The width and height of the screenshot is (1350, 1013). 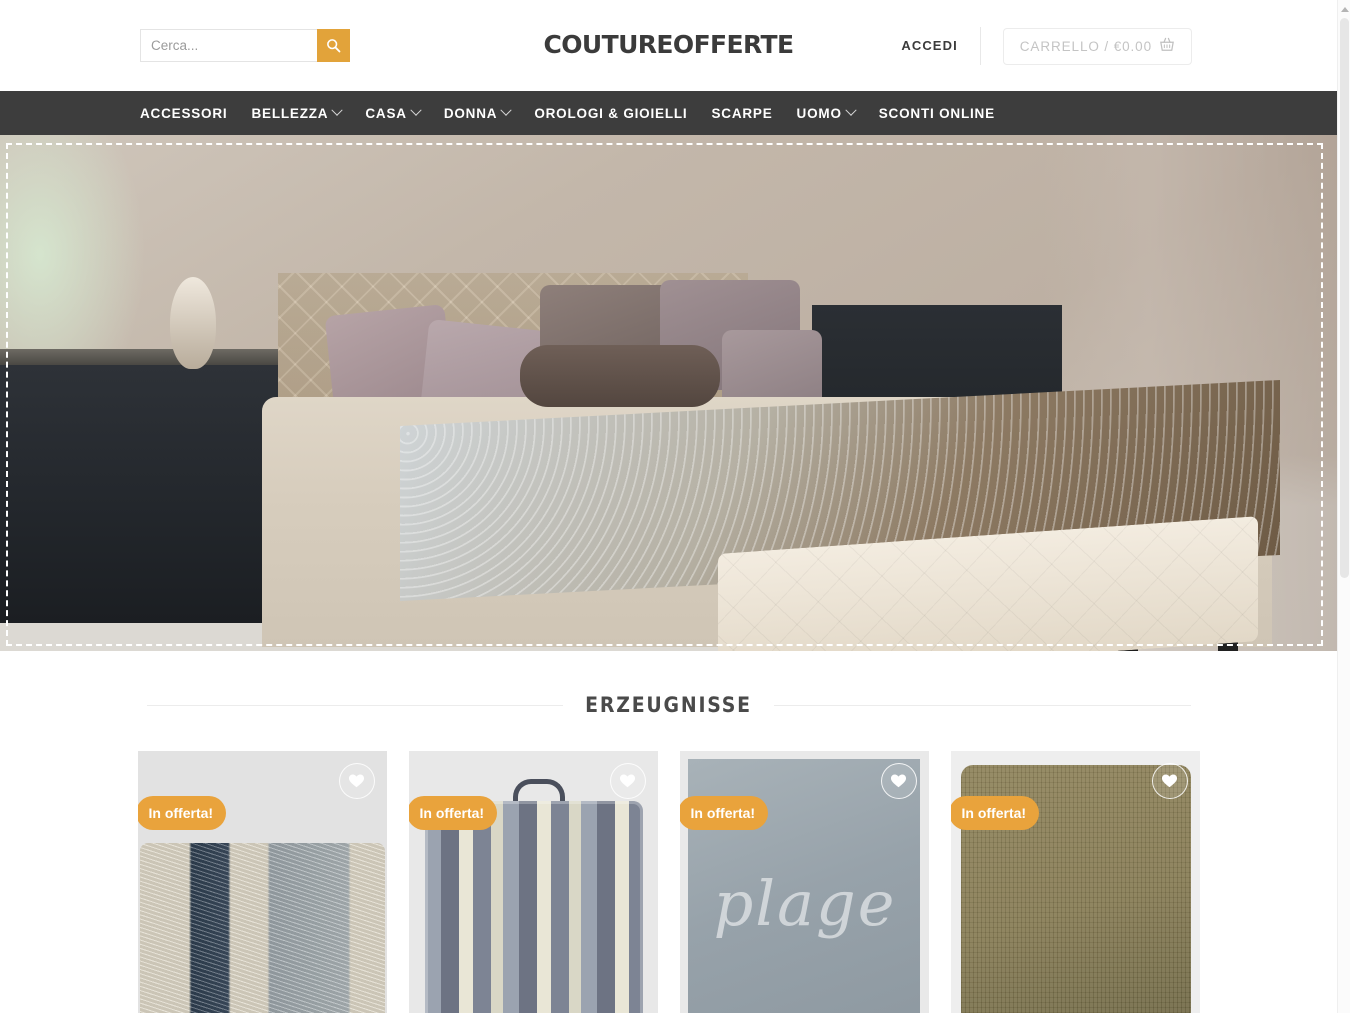 I want to click on page-scrollbar, so click(x=1343, y=506).